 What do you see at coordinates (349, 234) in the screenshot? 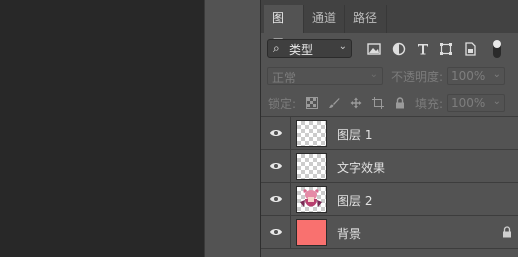
I see `layer-name: 背景` at bounding box center [349, 234].